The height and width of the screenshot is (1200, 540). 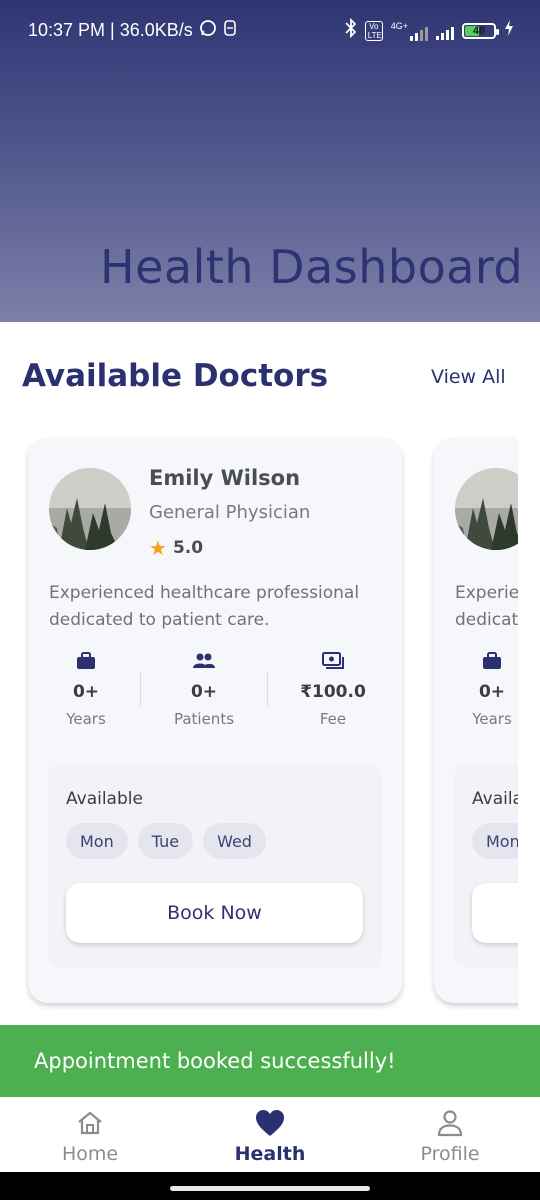 What do you see at coordinates (230, 512) in the screenshot?
I see `doctor-specialty: General Physician` at bounding box center [230, 512].